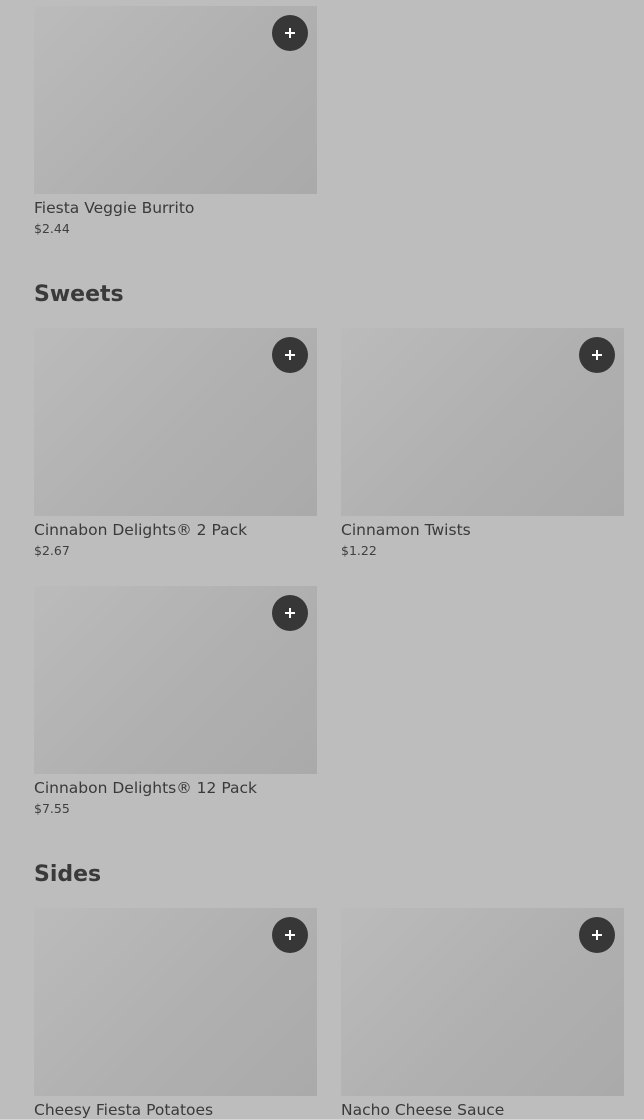 The height and width of the screenshot is (1119, 644). What do you see at coordinates (423, 1110) in the screenshot?
I see `item-name: Nacho Cheese Sauce` at bounding box center [423, 1110].